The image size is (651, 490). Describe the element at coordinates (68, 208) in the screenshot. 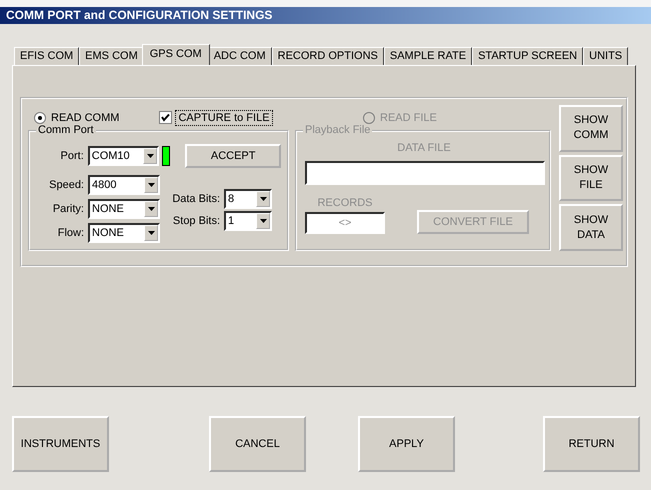

I see `field-label: Parity:` at that location.